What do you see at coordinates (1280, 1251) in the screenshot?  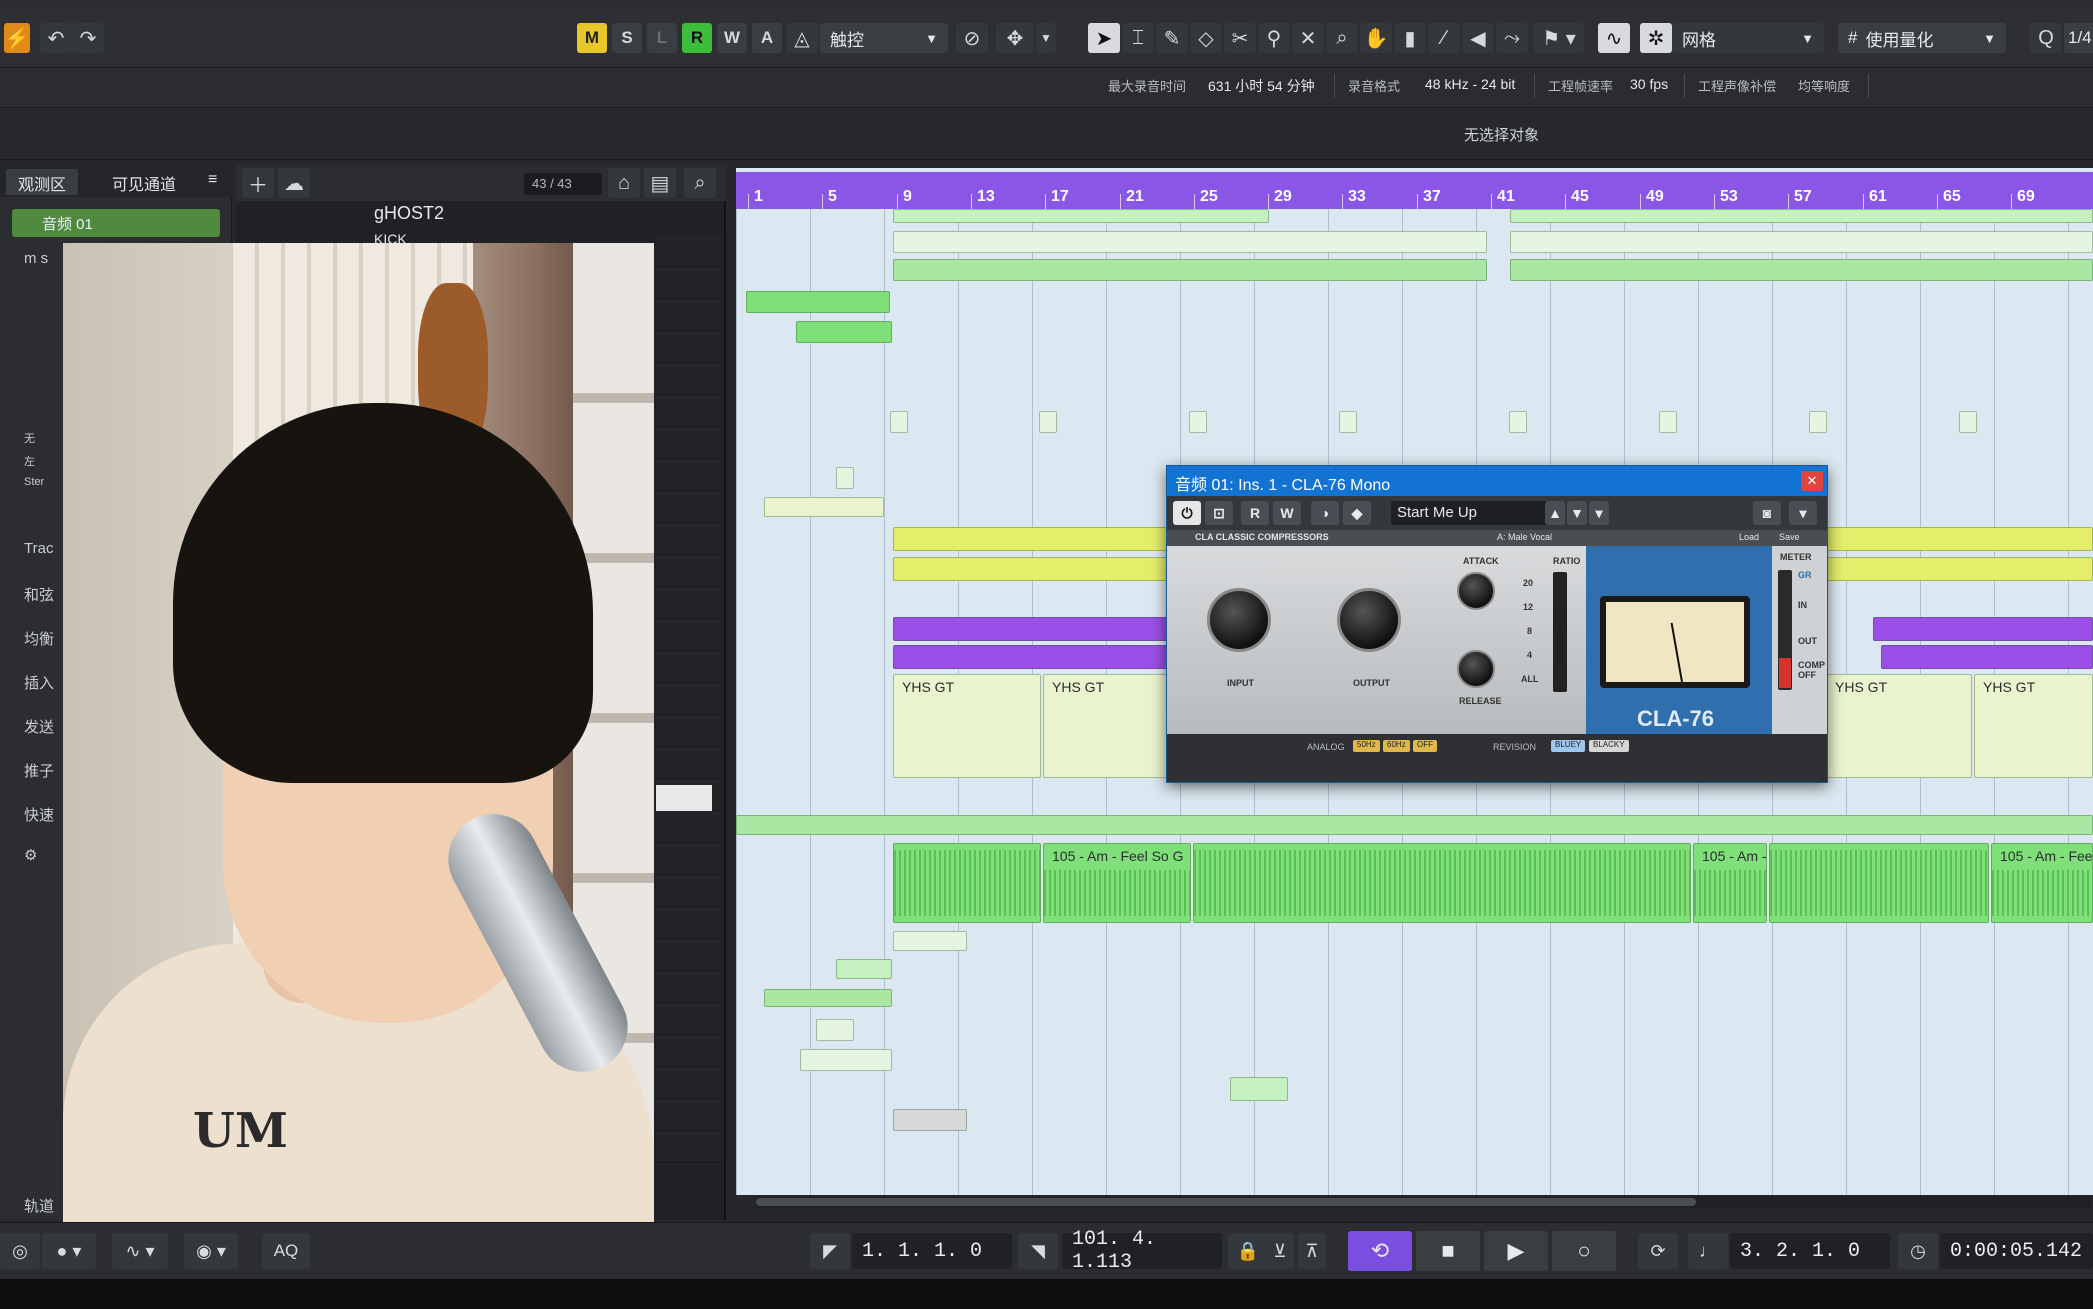 I see `punch-in-icon: ⊻` at bounding box center [1280, 1251].